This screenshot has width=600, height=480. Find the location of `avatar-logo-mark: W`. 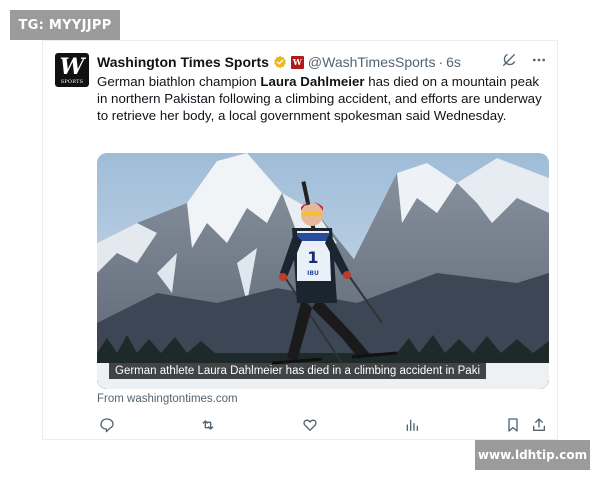

avatar-logo-mark: W is located at coordinates (72, 67).